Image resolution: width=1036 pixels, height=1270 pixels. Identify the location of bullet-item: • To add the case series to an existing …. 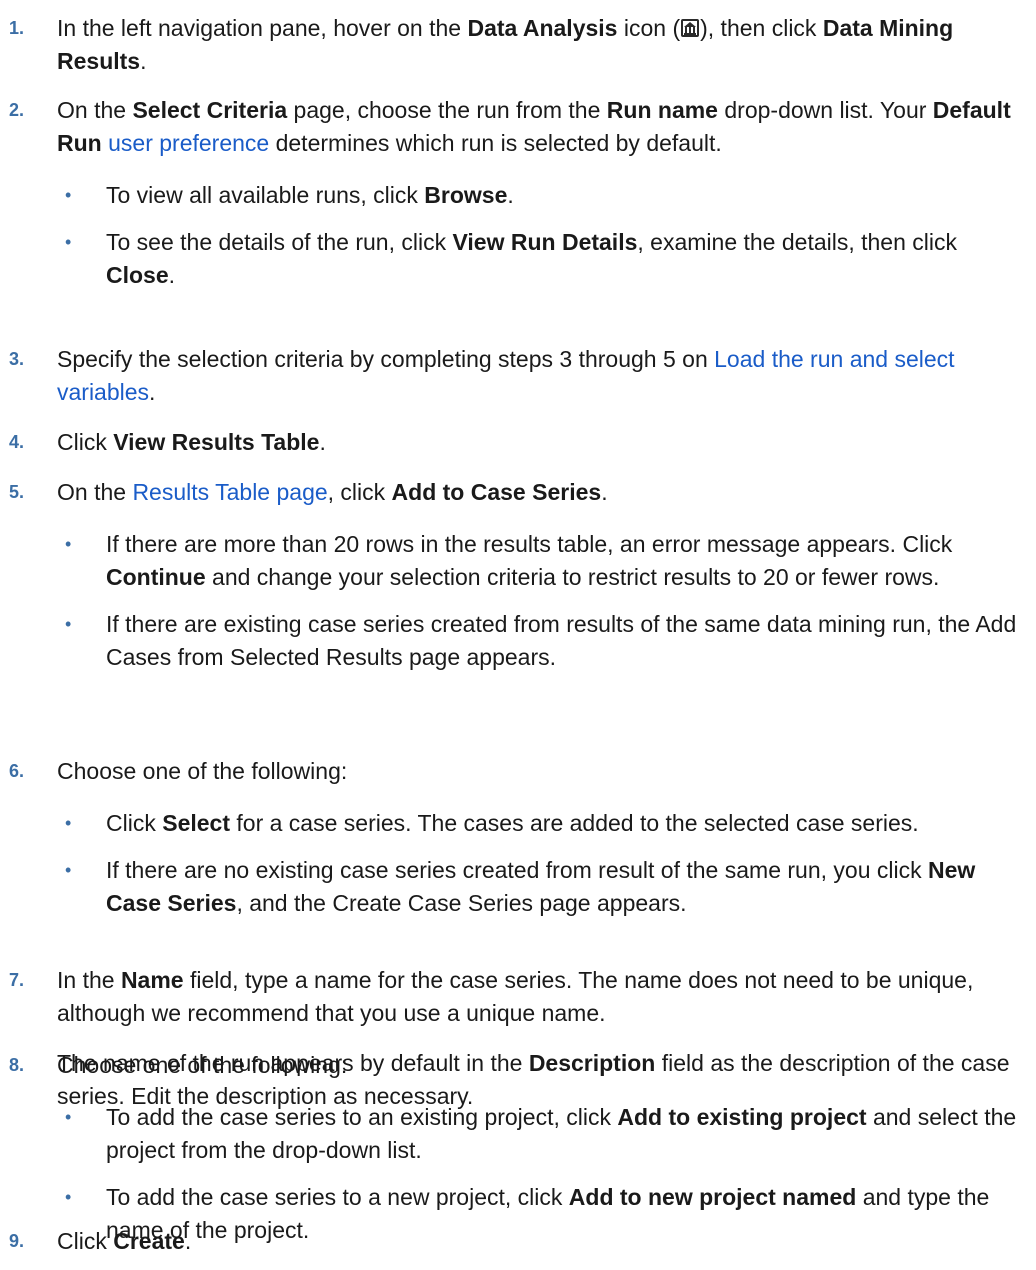
(541, 1134).